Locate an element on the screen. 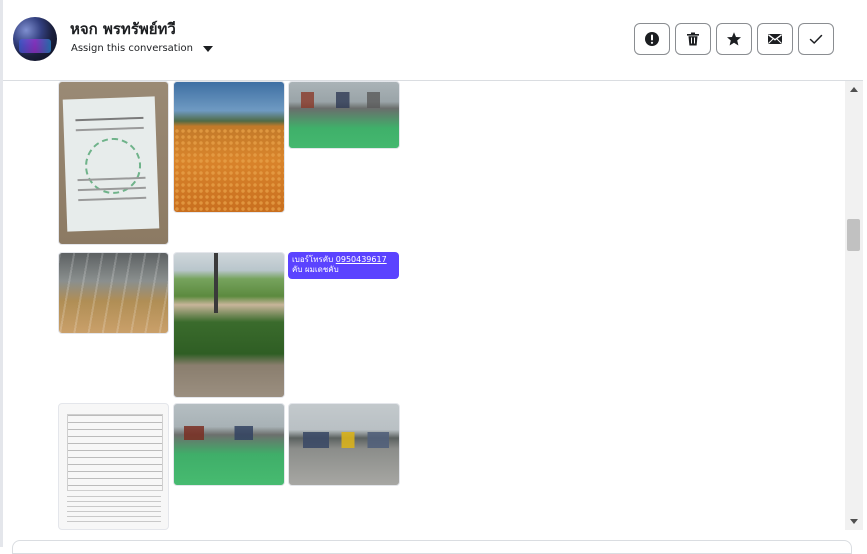  mark-unread-button is located at coordinates (775, 39).